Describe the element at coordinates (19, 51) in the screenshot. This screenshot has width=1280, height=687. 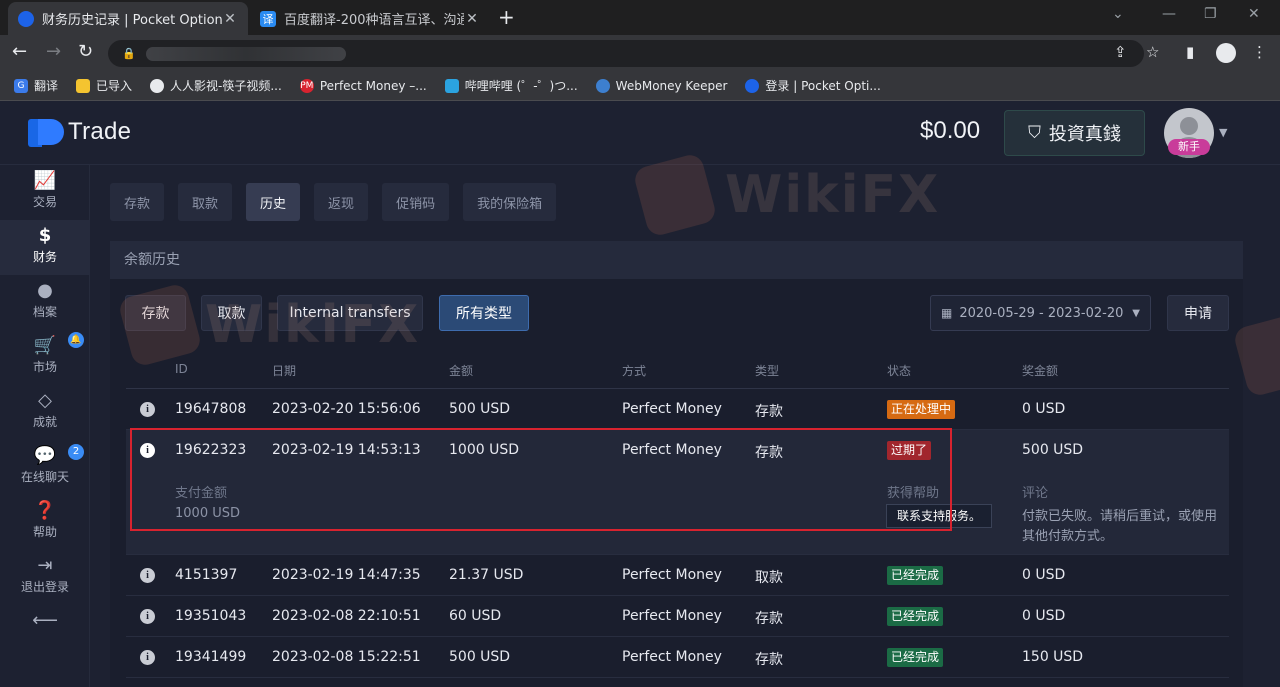
I see `back-icon: ←` at that location.